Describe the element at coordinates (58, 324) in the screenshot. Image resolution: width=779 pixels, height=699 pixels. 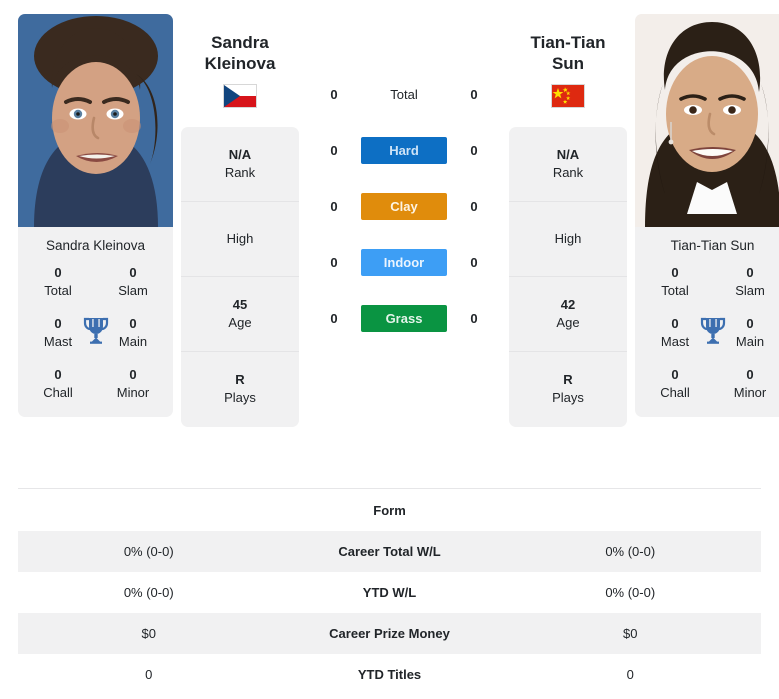
I see `left-titles-mast-value: 0` at that location.